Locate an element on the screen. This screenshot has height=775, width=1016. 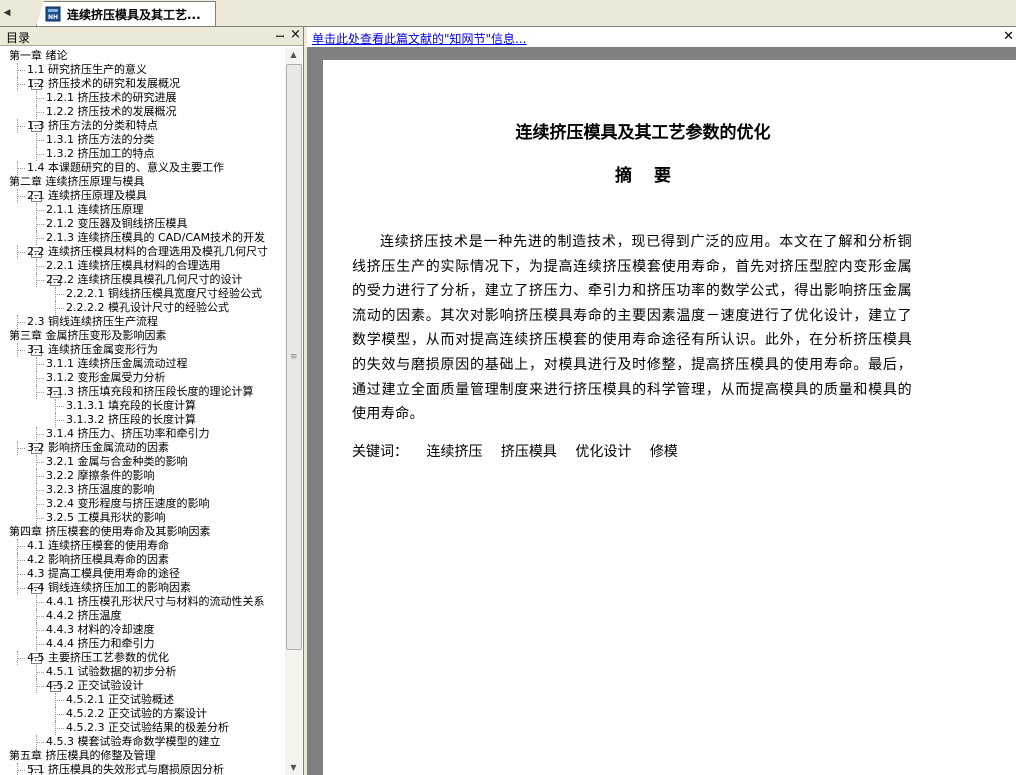
toc-section: 3.2.3 挤压温度的影响 is located at coordinates (165, 490).